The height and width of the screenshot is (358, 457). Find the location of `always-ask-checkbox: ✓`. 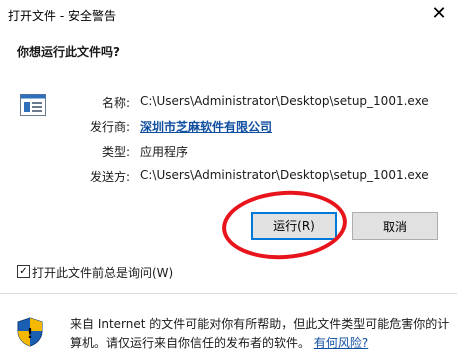

always-ask-checkbox: ✓ is located at coordinates (23, 271).